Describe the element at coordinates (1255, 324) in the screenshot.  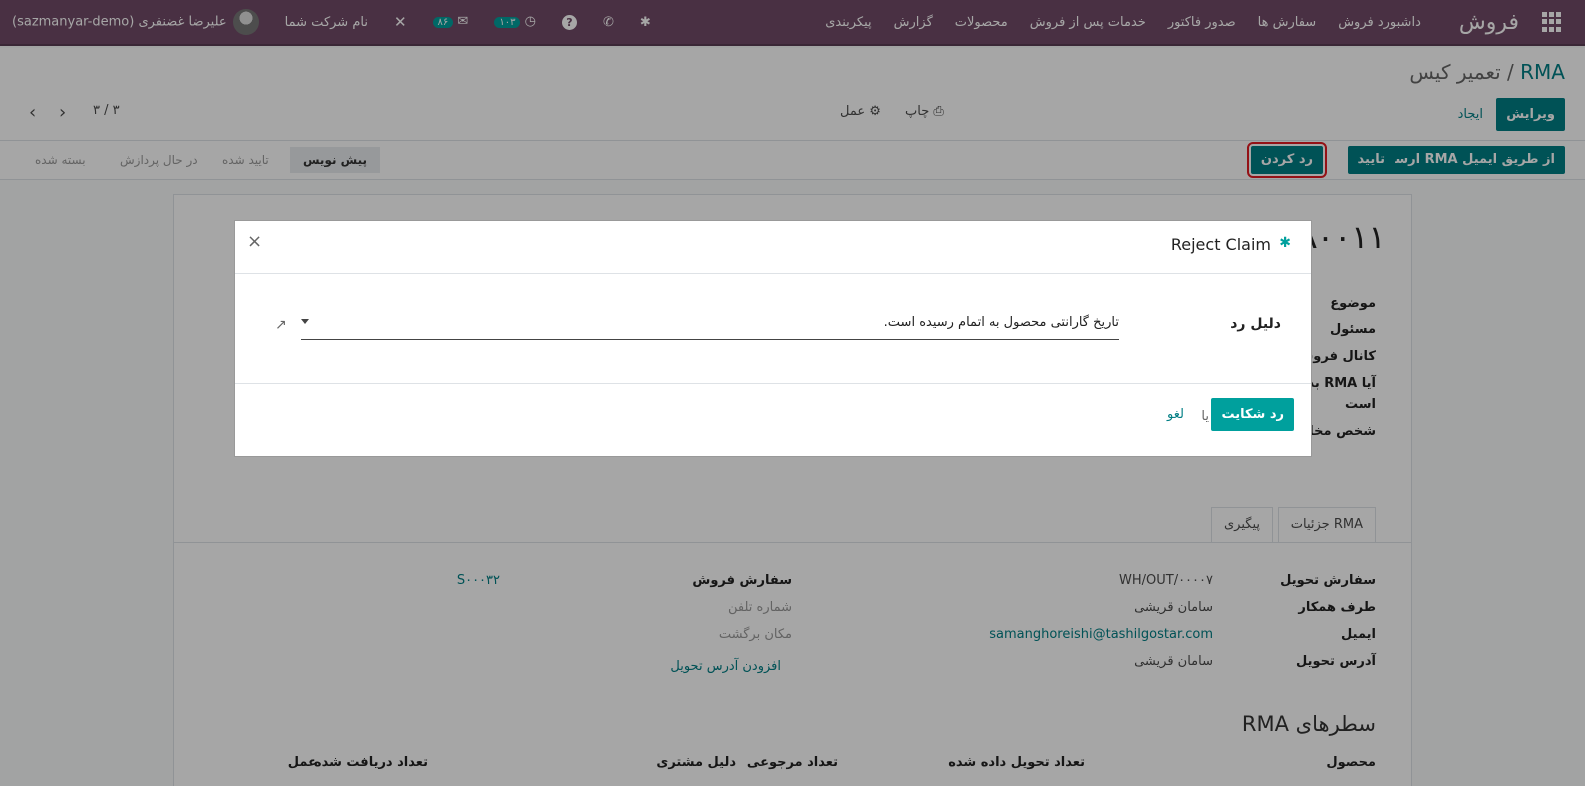
I see `reject-reason-label: دلیل رد` at that location.